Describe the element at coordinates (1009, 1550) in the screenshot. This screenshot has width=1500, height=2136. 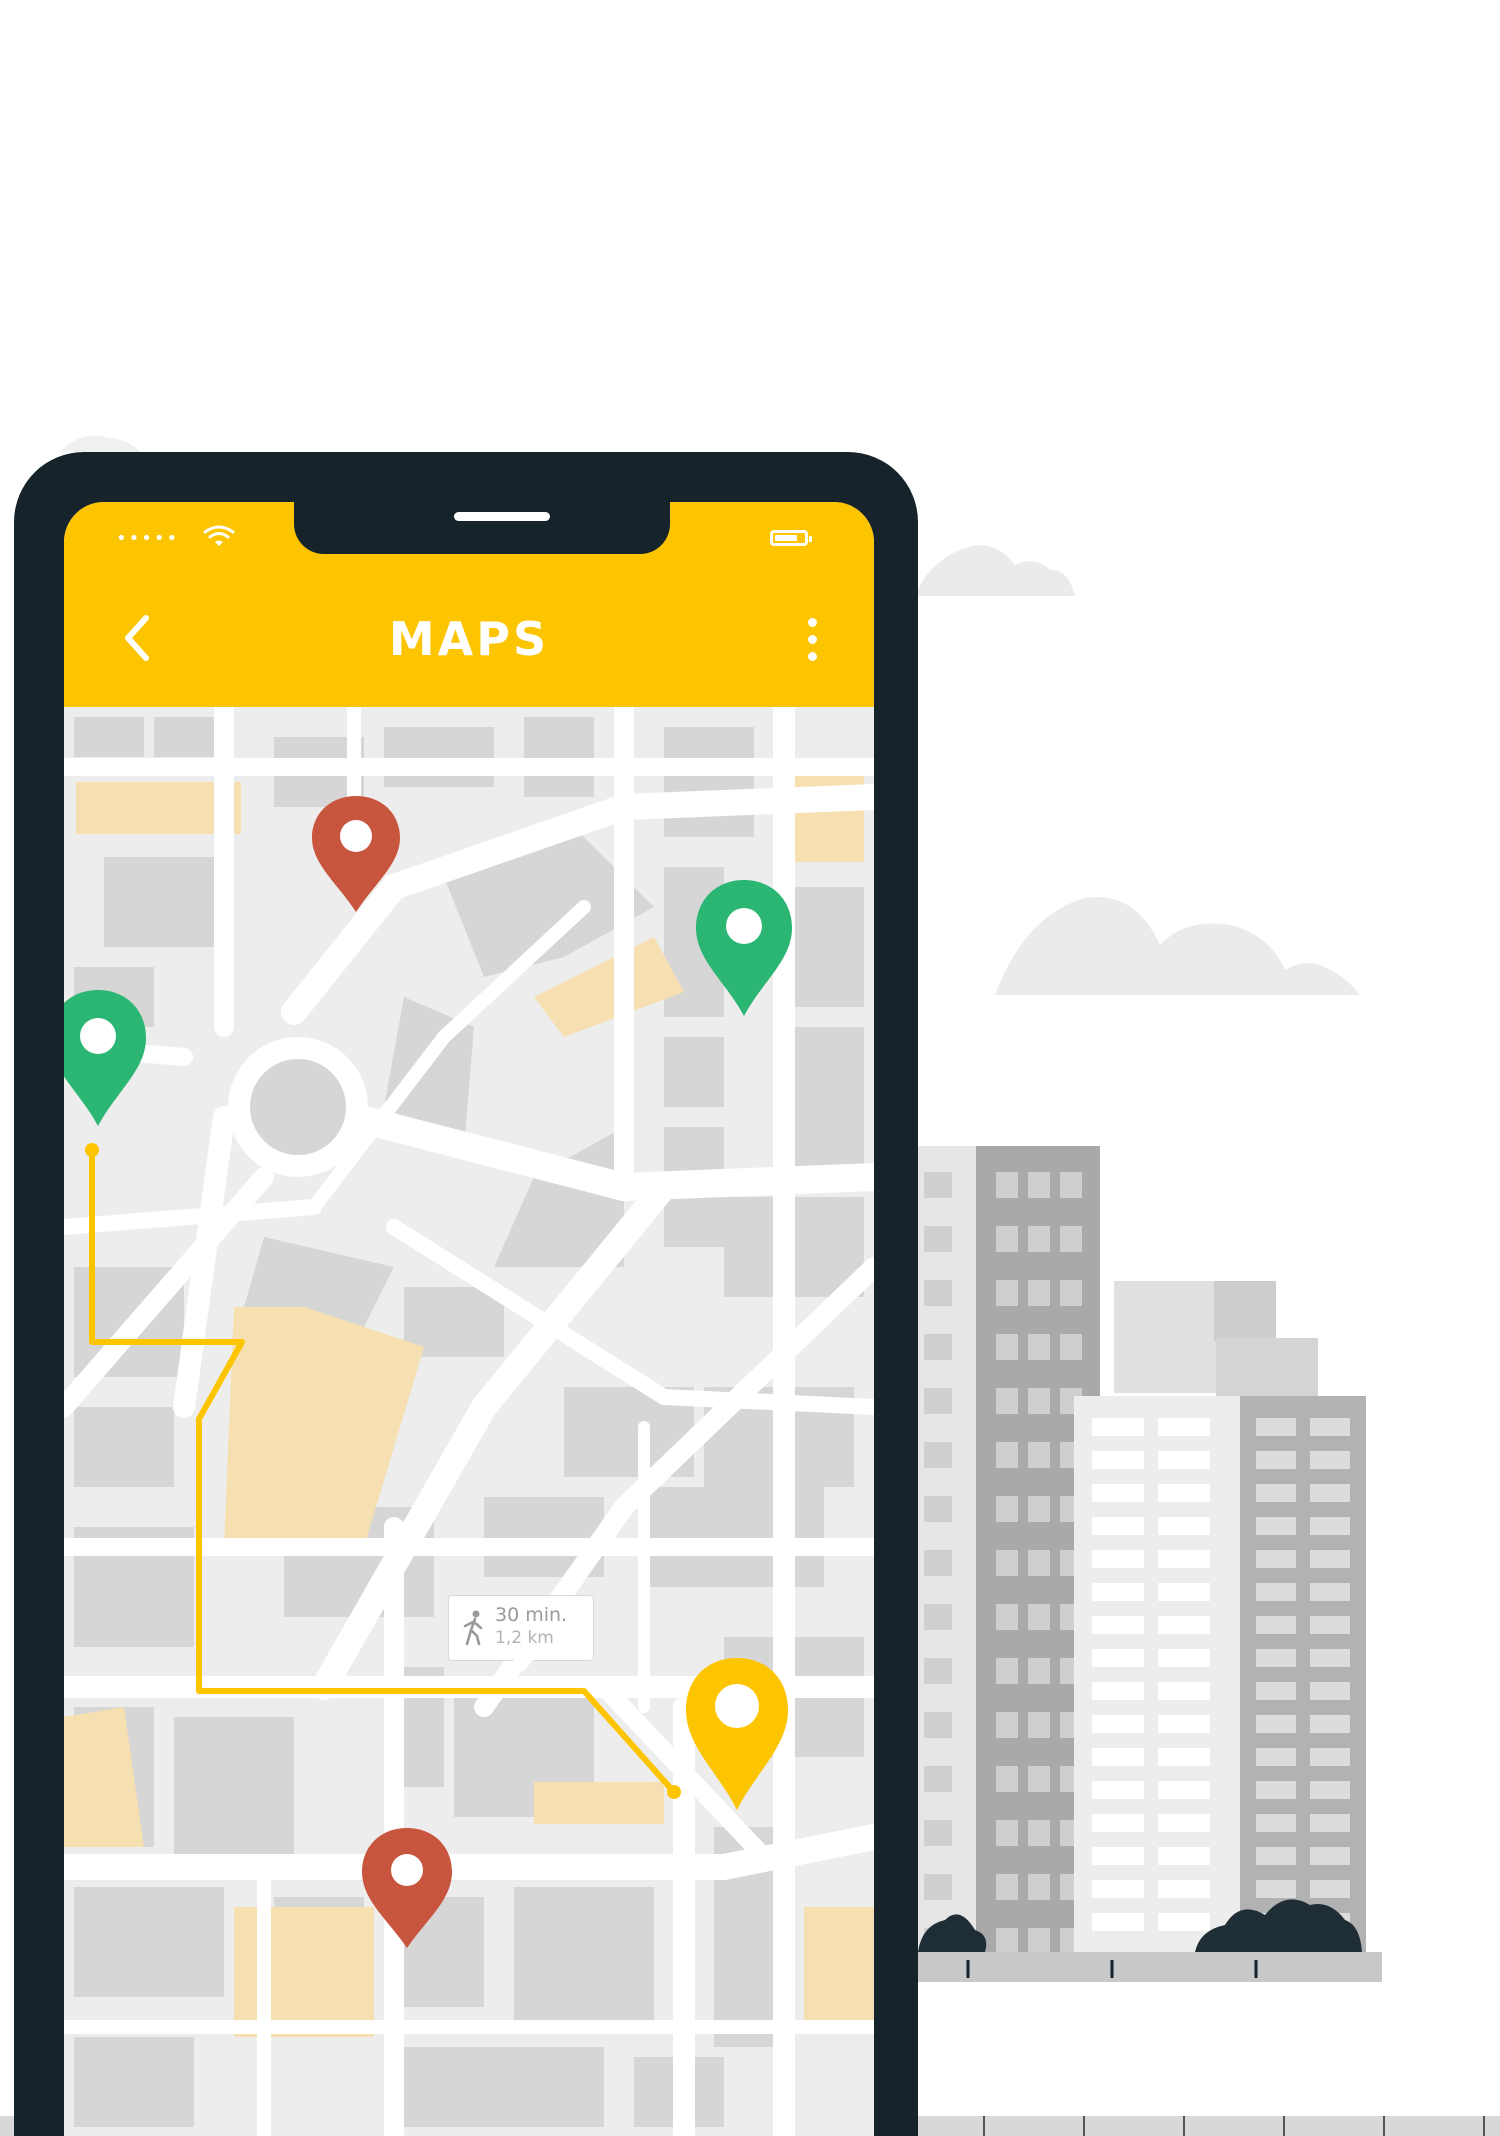
I see `building-tall` at that location.